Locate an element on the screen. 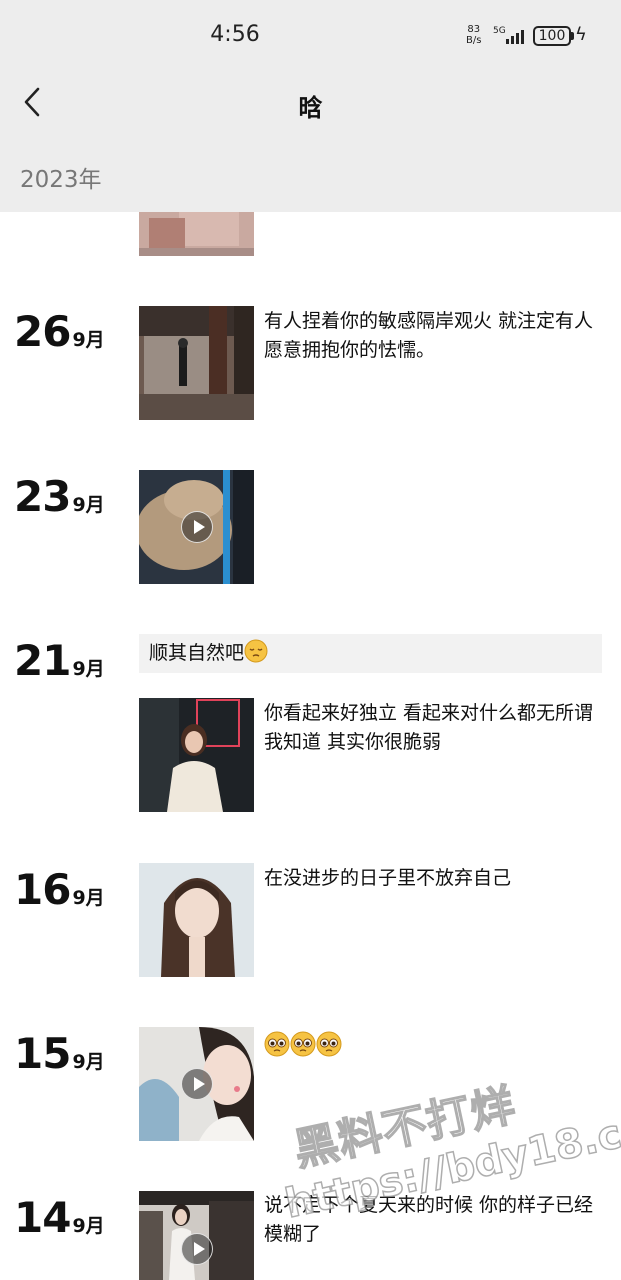 This screenshot has width=621, height=1280. post-date: 14 9月 is located at coordinates (59, 1217).